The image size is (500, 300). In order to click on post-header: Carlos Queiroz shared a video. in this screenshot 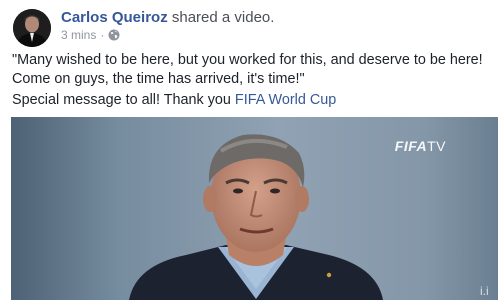, I will do `click(167, 17)`.